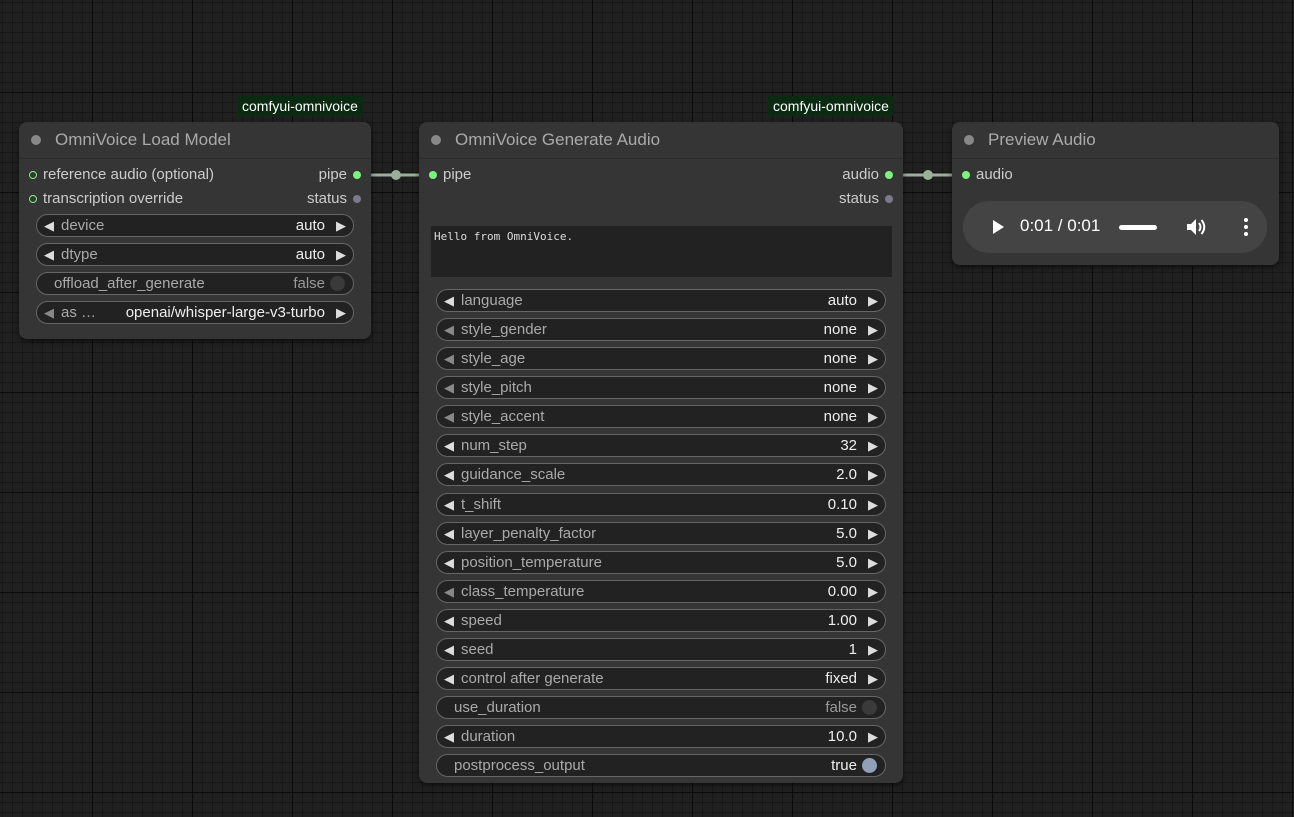 The image size is (1294, 817). Describe the element at coordinates (661, 358) in the screenshot. I see `widget-style-age: ◀ style_age none ▶` at that location.